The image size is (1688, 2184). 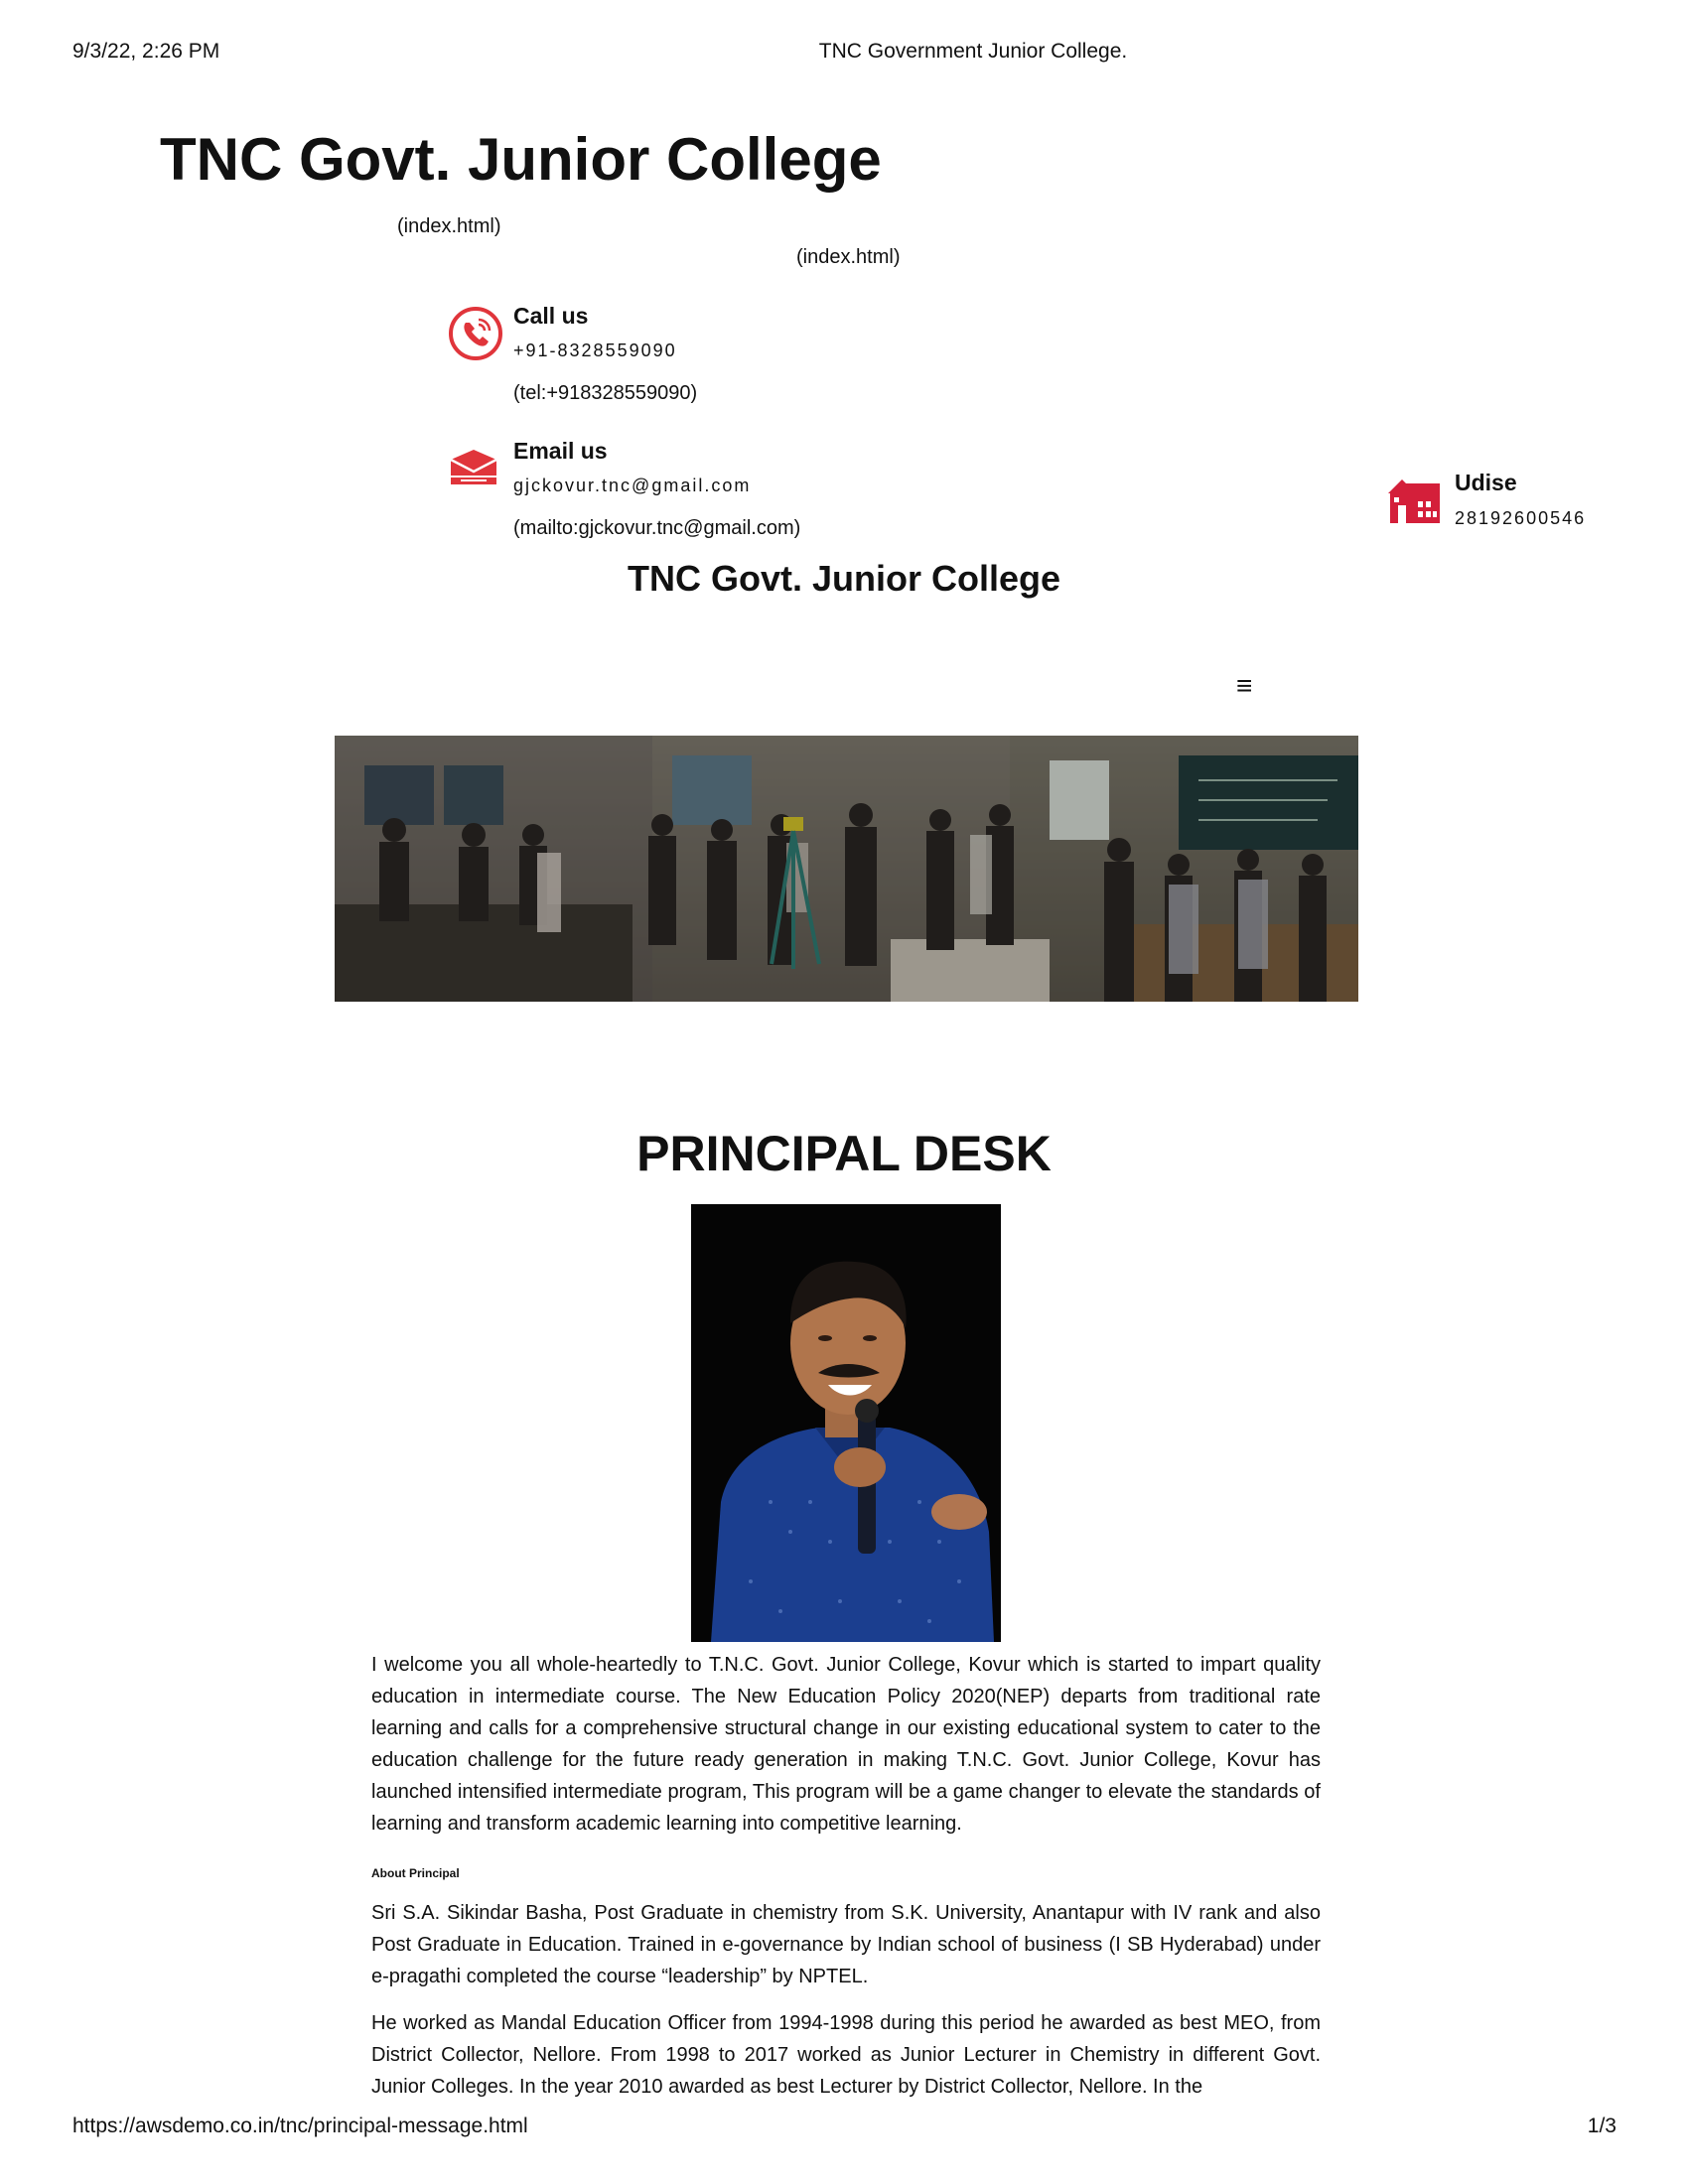 What do you see at coordinates (1244, 686) in the screenshot?
I see `hamburger-menu-icon: ≡` at bounding box center [1244, 686].